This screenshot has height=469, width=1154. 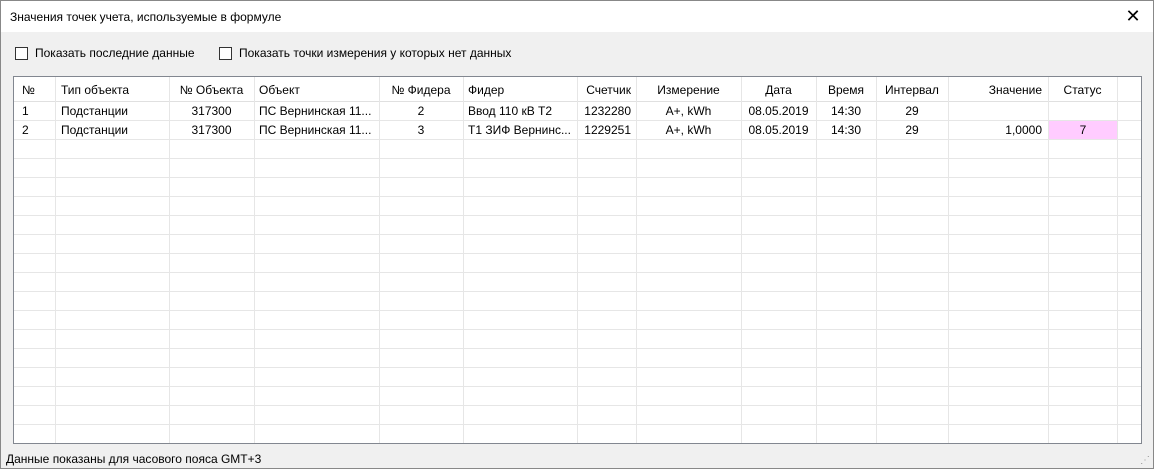 What do you see at coordinates (846, 89) in the screenshot?
I see `header-col-time: Время` at bounding box center [846, 89].